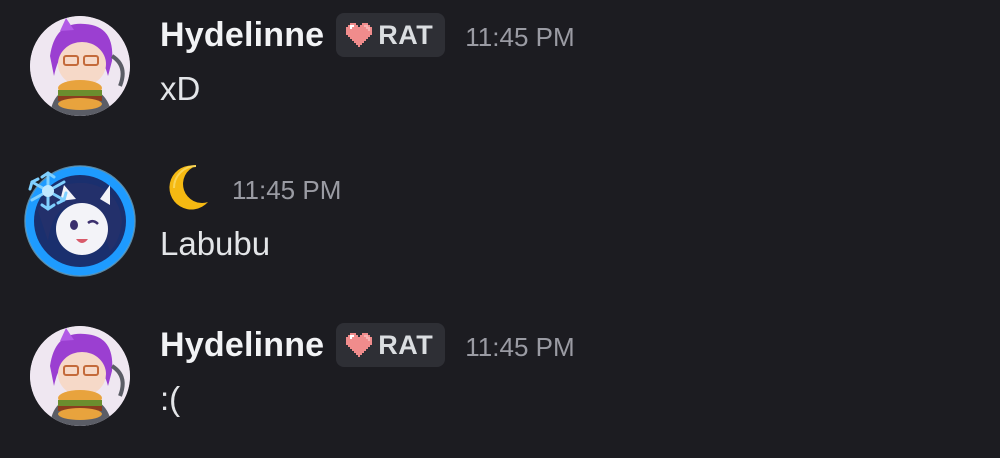 This screenshot has height=458, width=1000. What do you see at coordinates (170, 398) in the screenshot?
I see `message-text: :(` at bounding box center [170, 398].